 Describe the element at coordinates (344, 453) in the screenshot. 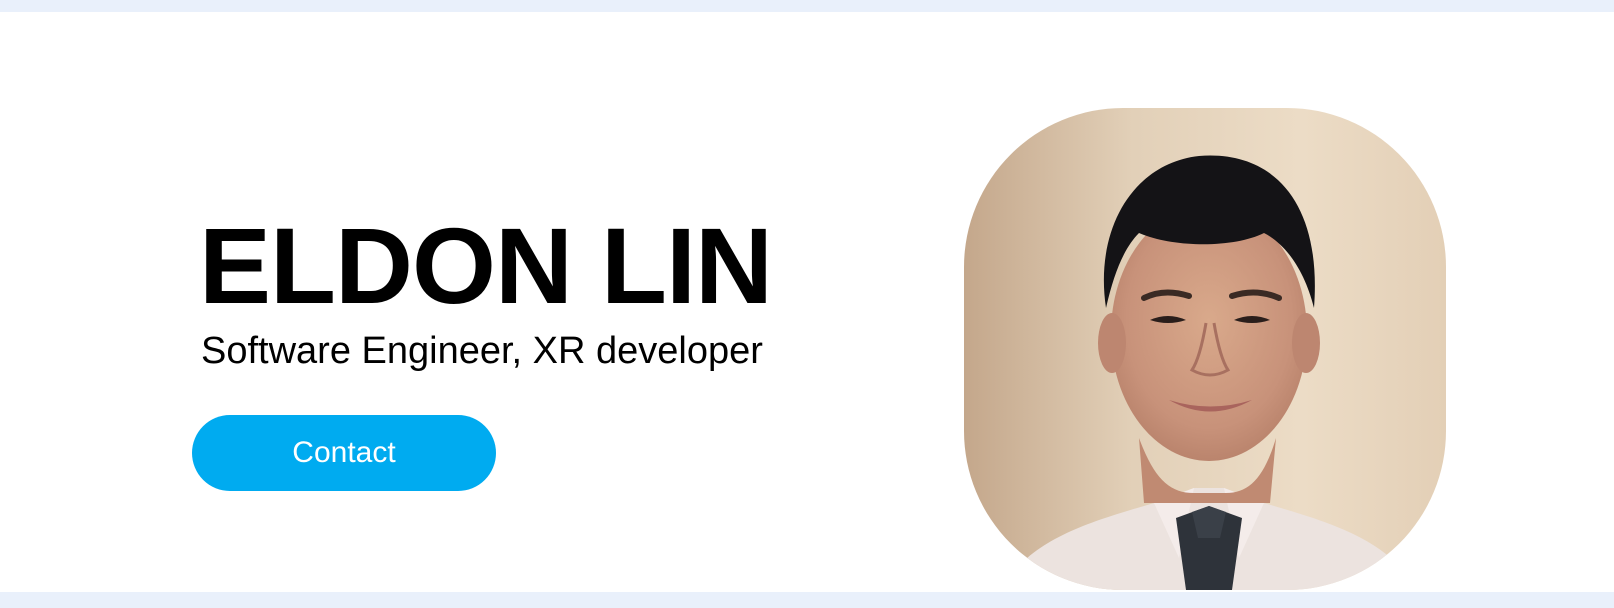

I see `contact-button: Contact` at that location.